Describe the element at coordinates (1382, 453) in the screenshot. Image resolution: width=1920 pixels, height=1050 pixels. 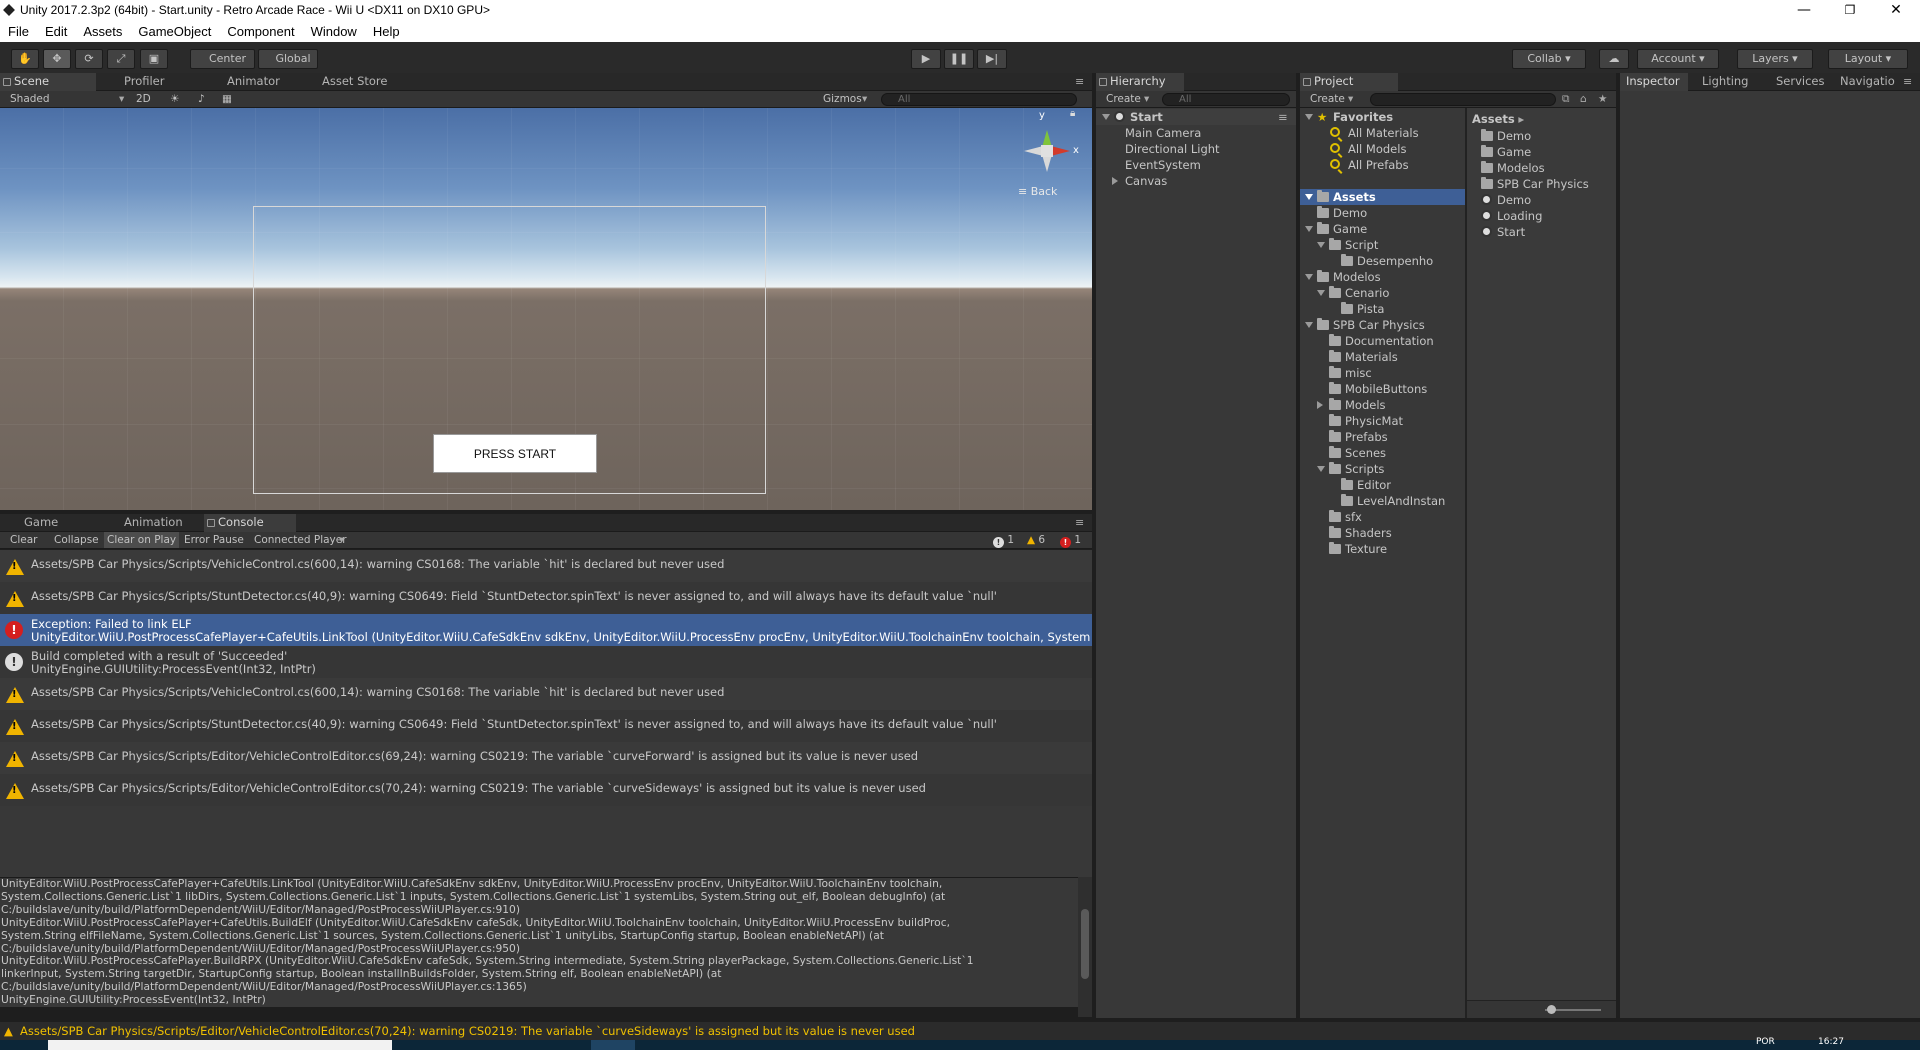
I see `project-folder-row: Scenes` at that location.